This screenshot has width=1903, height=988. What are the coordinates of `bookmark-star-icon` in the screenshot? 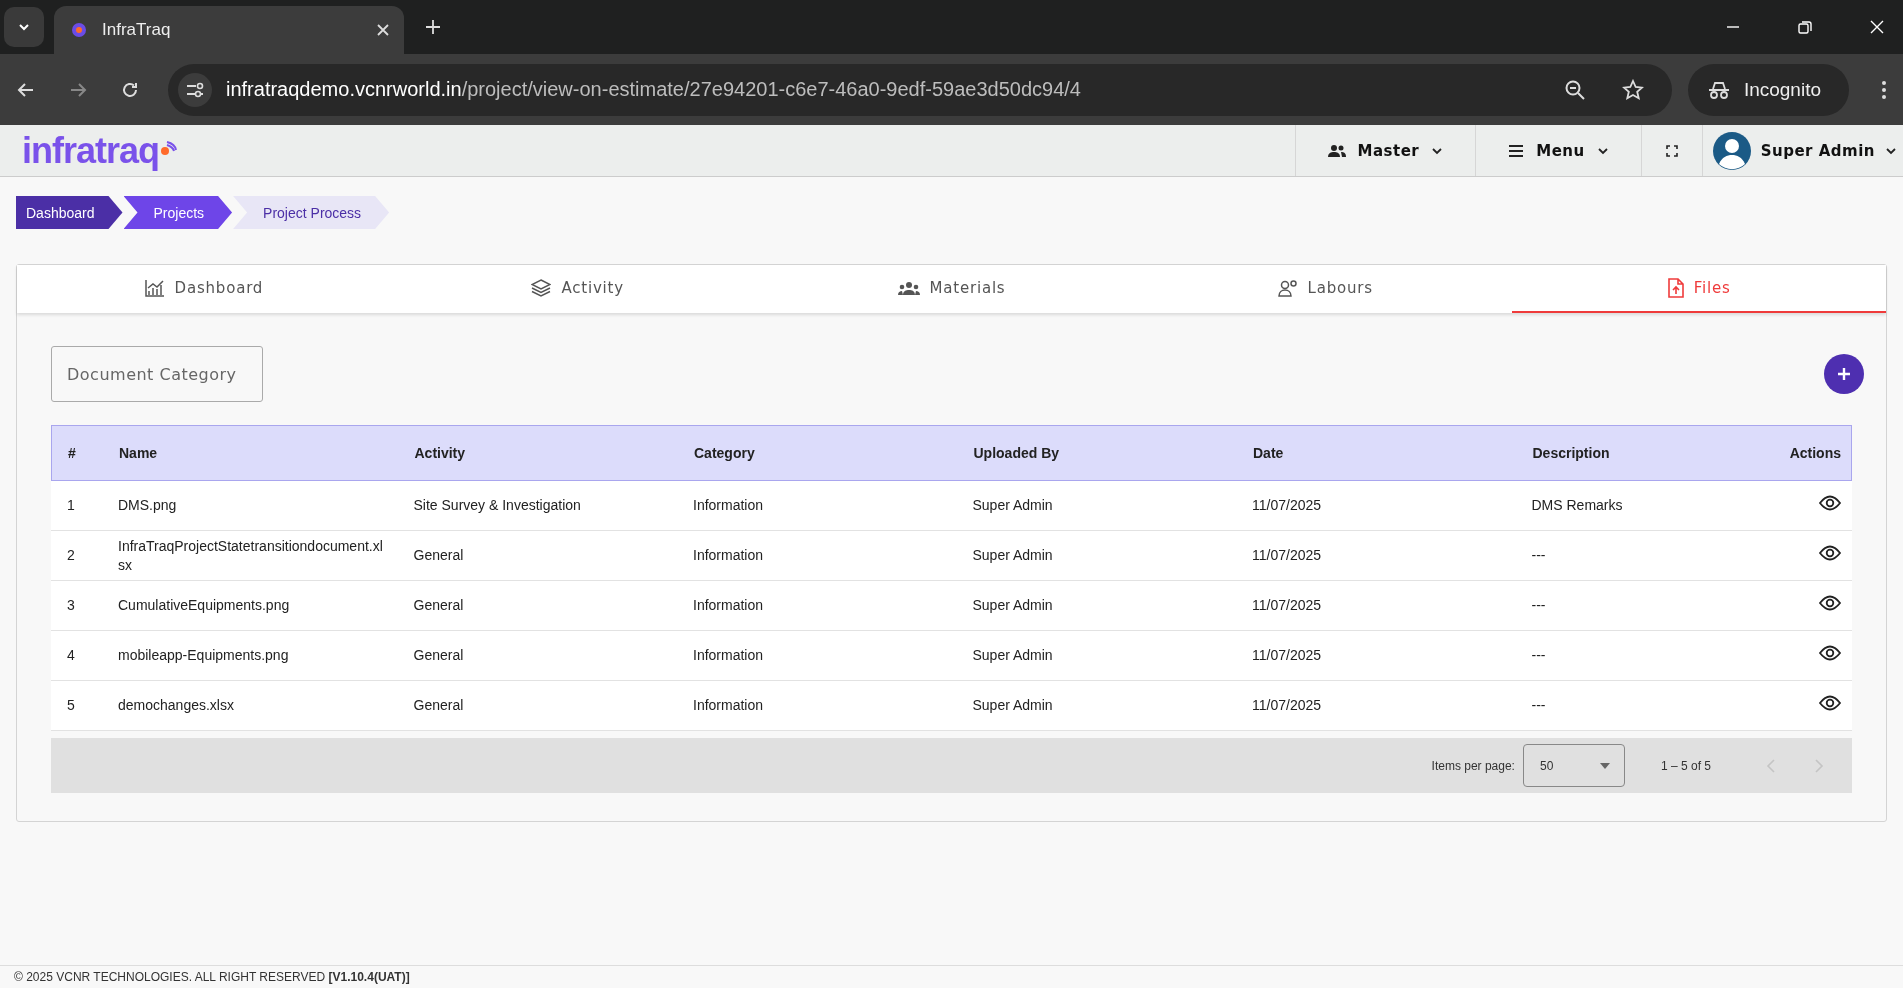 It's located at (1632, 89).